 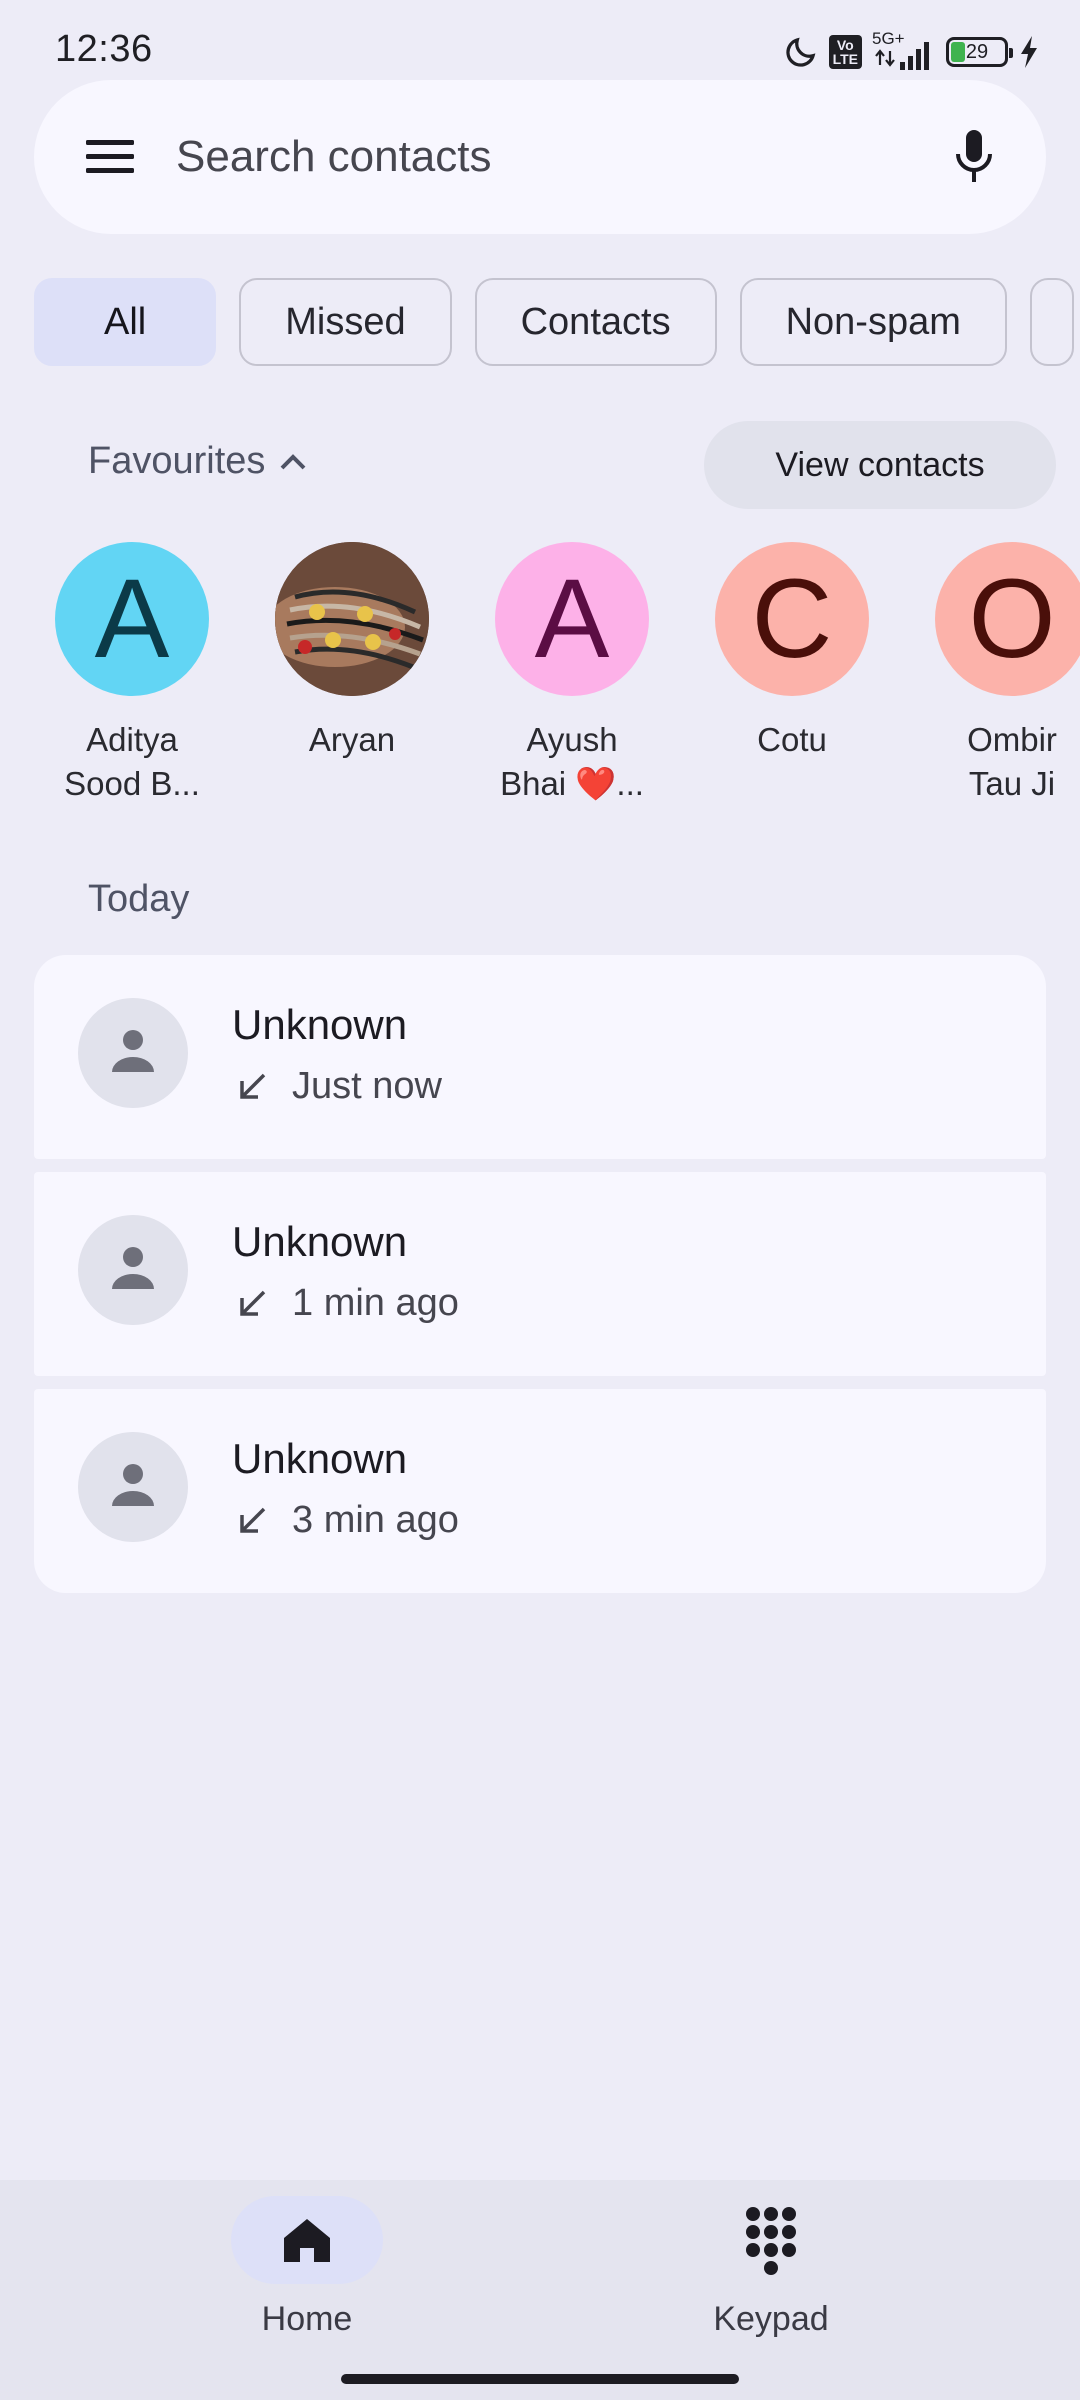 I want to click on nav-keypad-label: Keypad, so click(x=771, y=2319).